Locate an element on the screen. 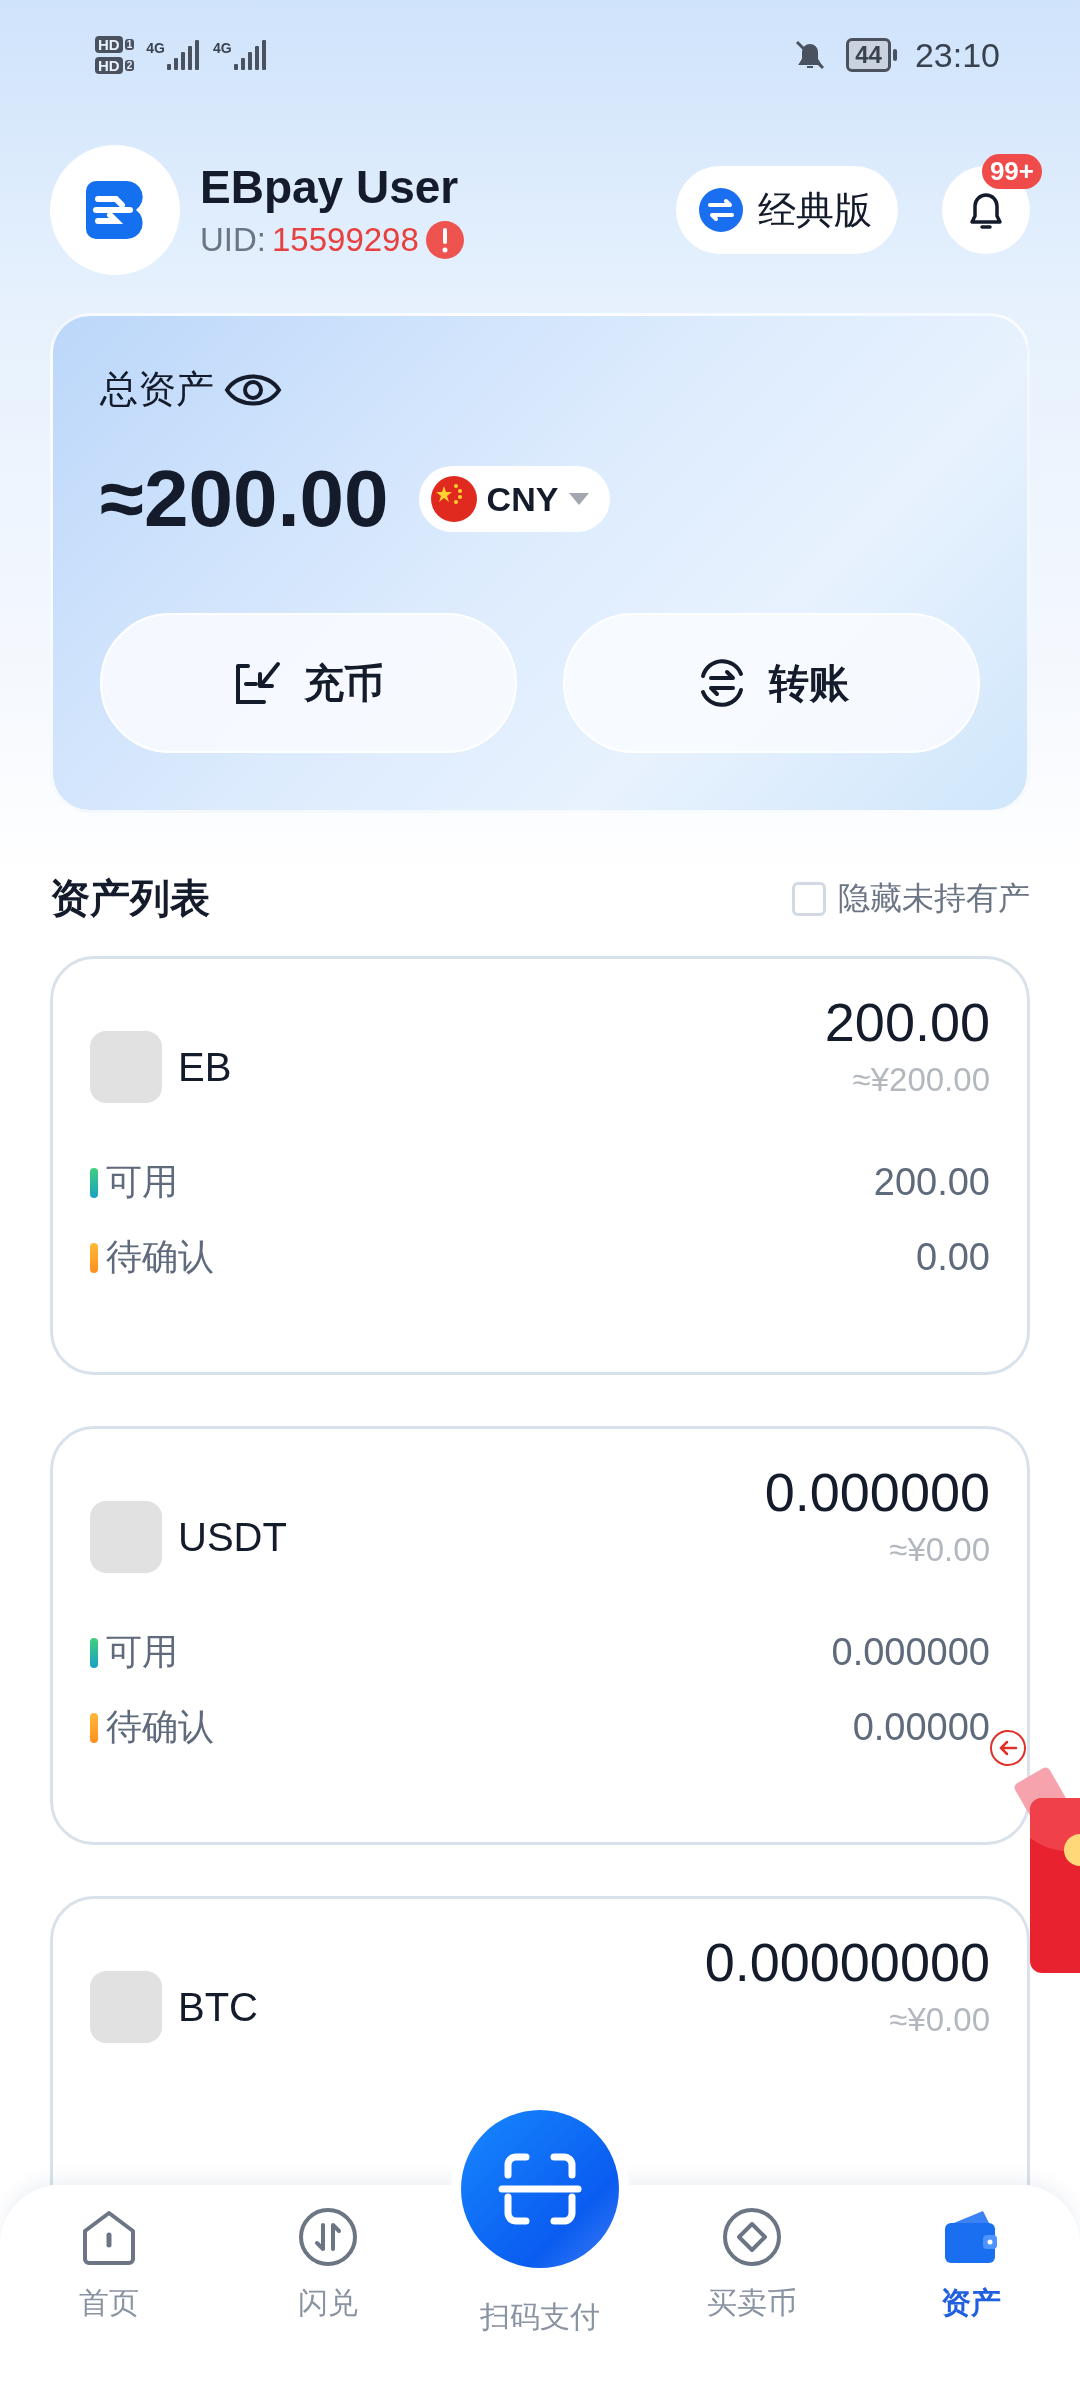 The width and height of the screenshot is (1080, 2400). sim-slot: 2 is located at coordinates (129, 65).